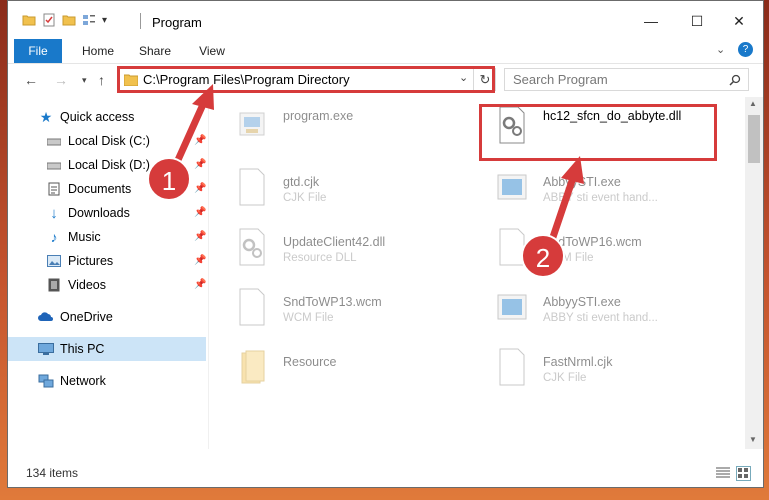 The width and height of the screenshot is (769, 500). I want to click on arrow-1-shaft, so click(191, 130).